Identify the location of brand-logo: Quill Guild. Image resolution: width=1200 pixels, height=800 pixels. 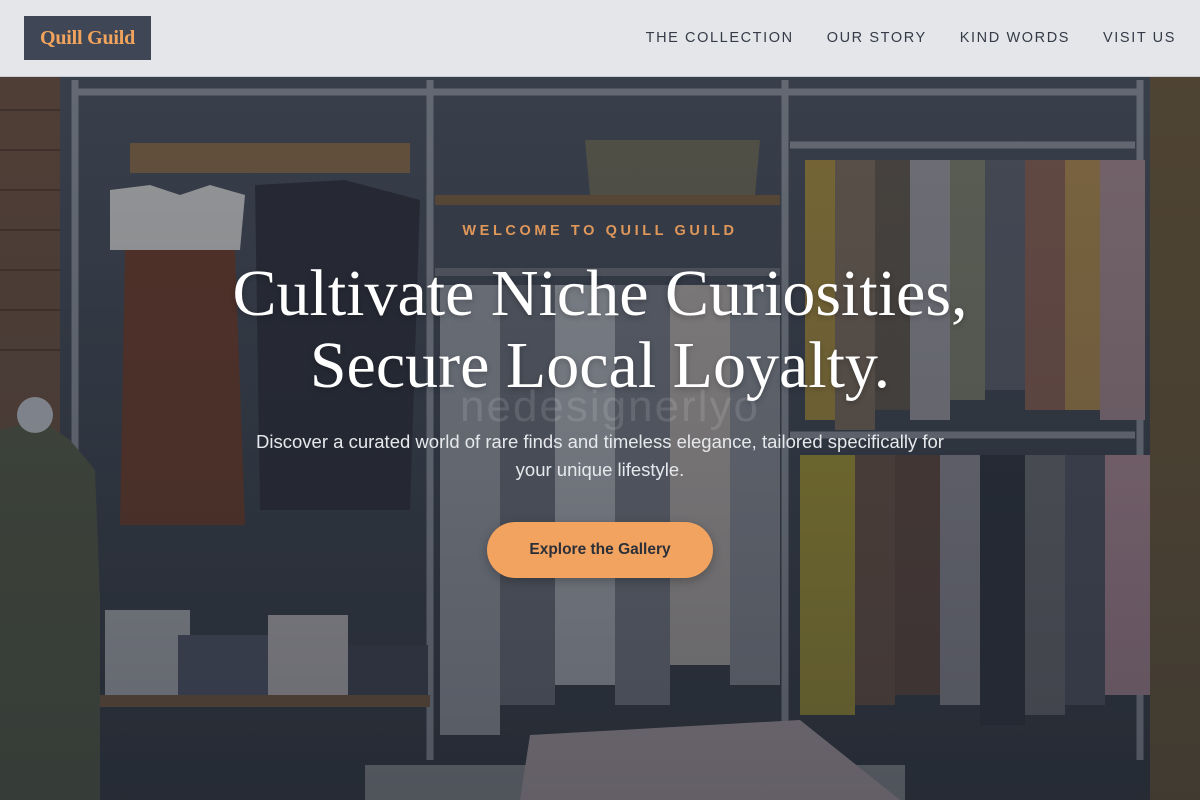
(88, 38).